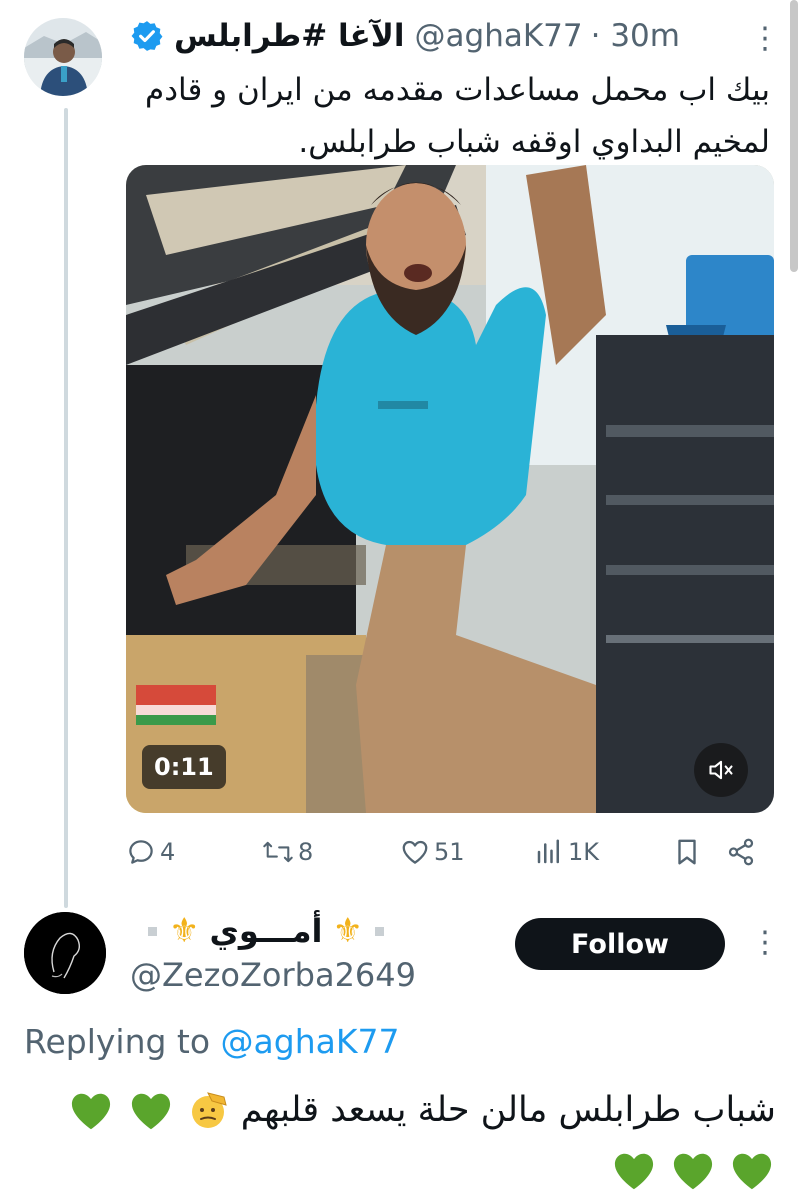 This screenshot has height=1200, width=798. What do you see at coordinates (184, 767) in the screenshot?
I see `video-duration: 0:11` at bounding box center [184, 767].